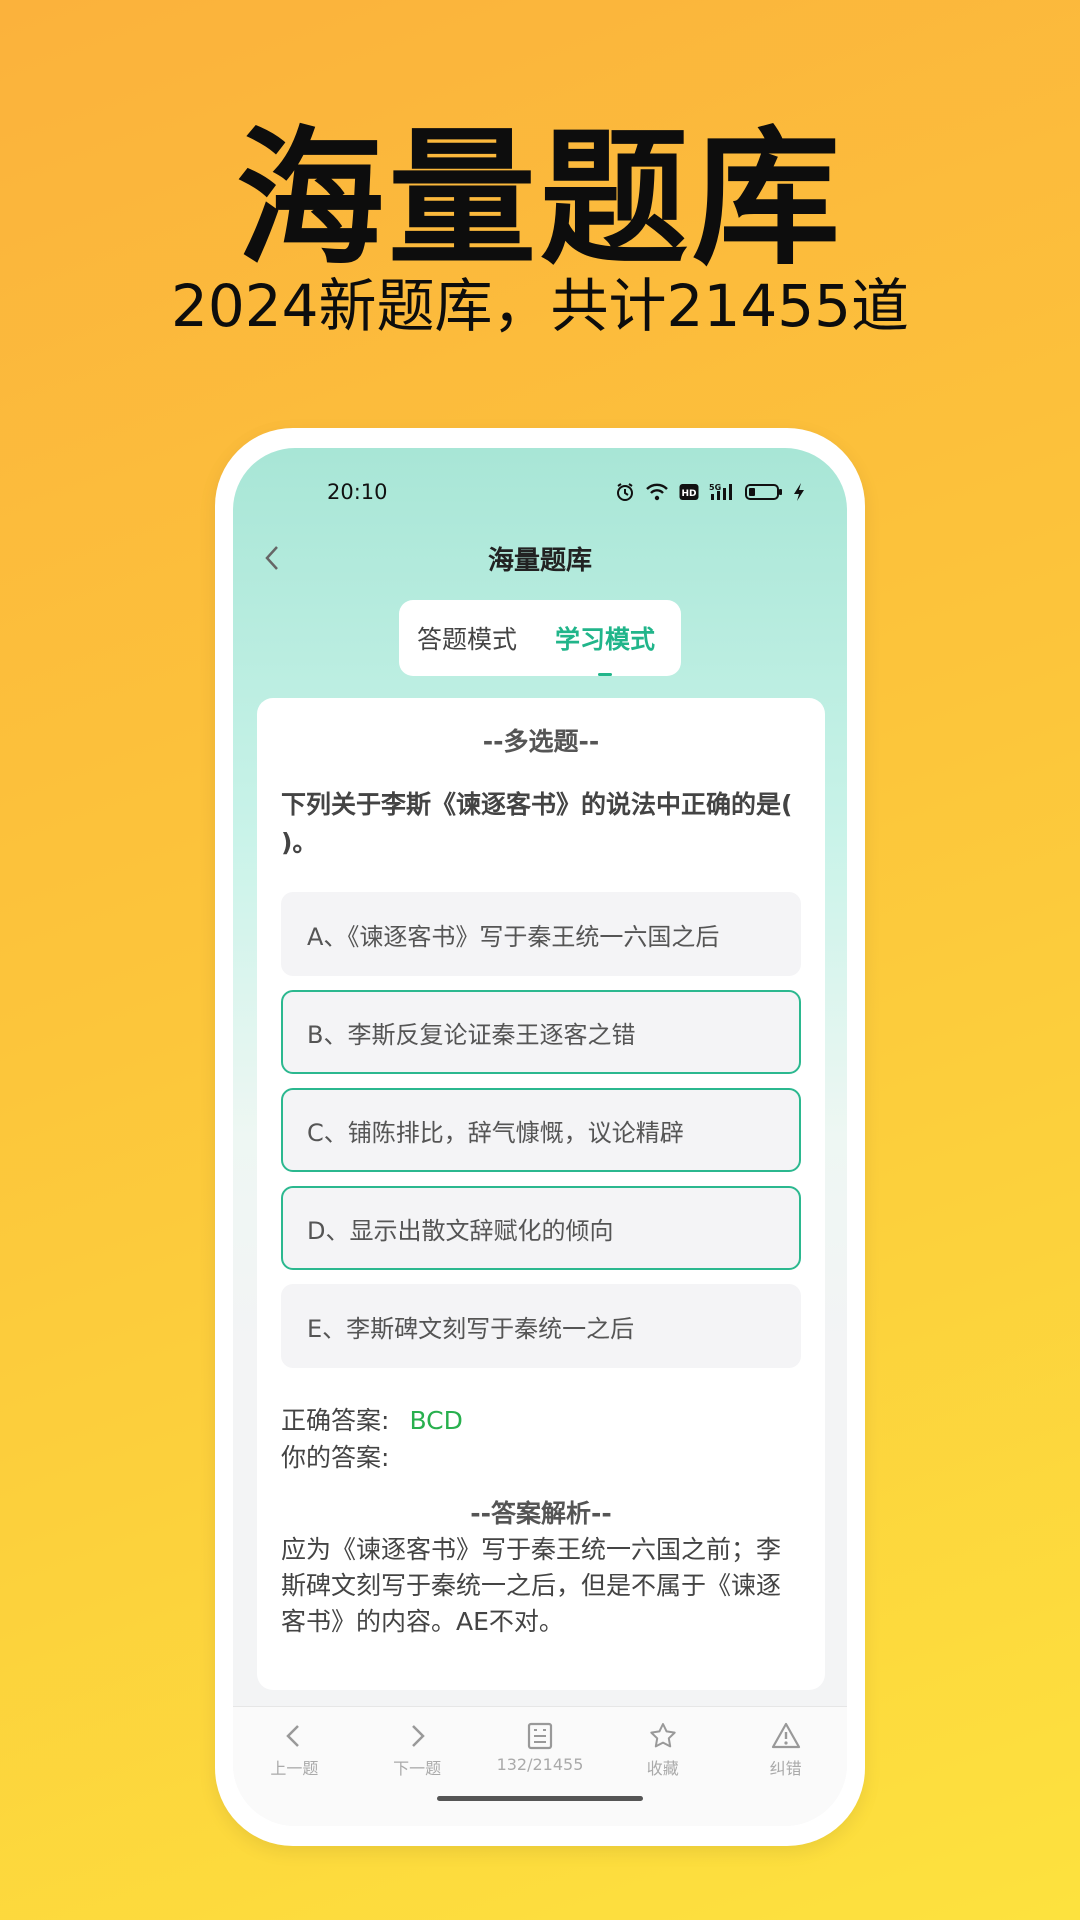  Describe the element at coordinates (722, 492) in the screenshot. I see `5g-signal-icon: 5G` at that location.